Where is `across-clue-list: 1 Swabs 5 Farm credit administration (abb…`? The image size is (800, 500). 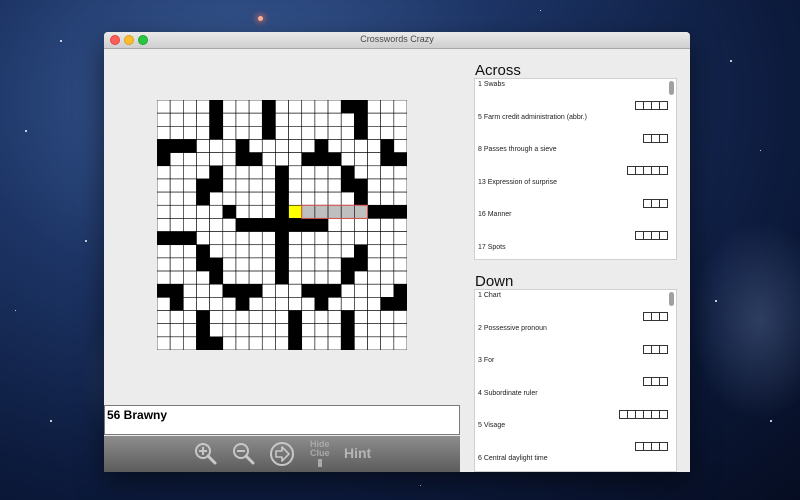
across-clue-list: 1 Swabs 5 Farm credit administration (abb… is located at coordinates (575, 169).